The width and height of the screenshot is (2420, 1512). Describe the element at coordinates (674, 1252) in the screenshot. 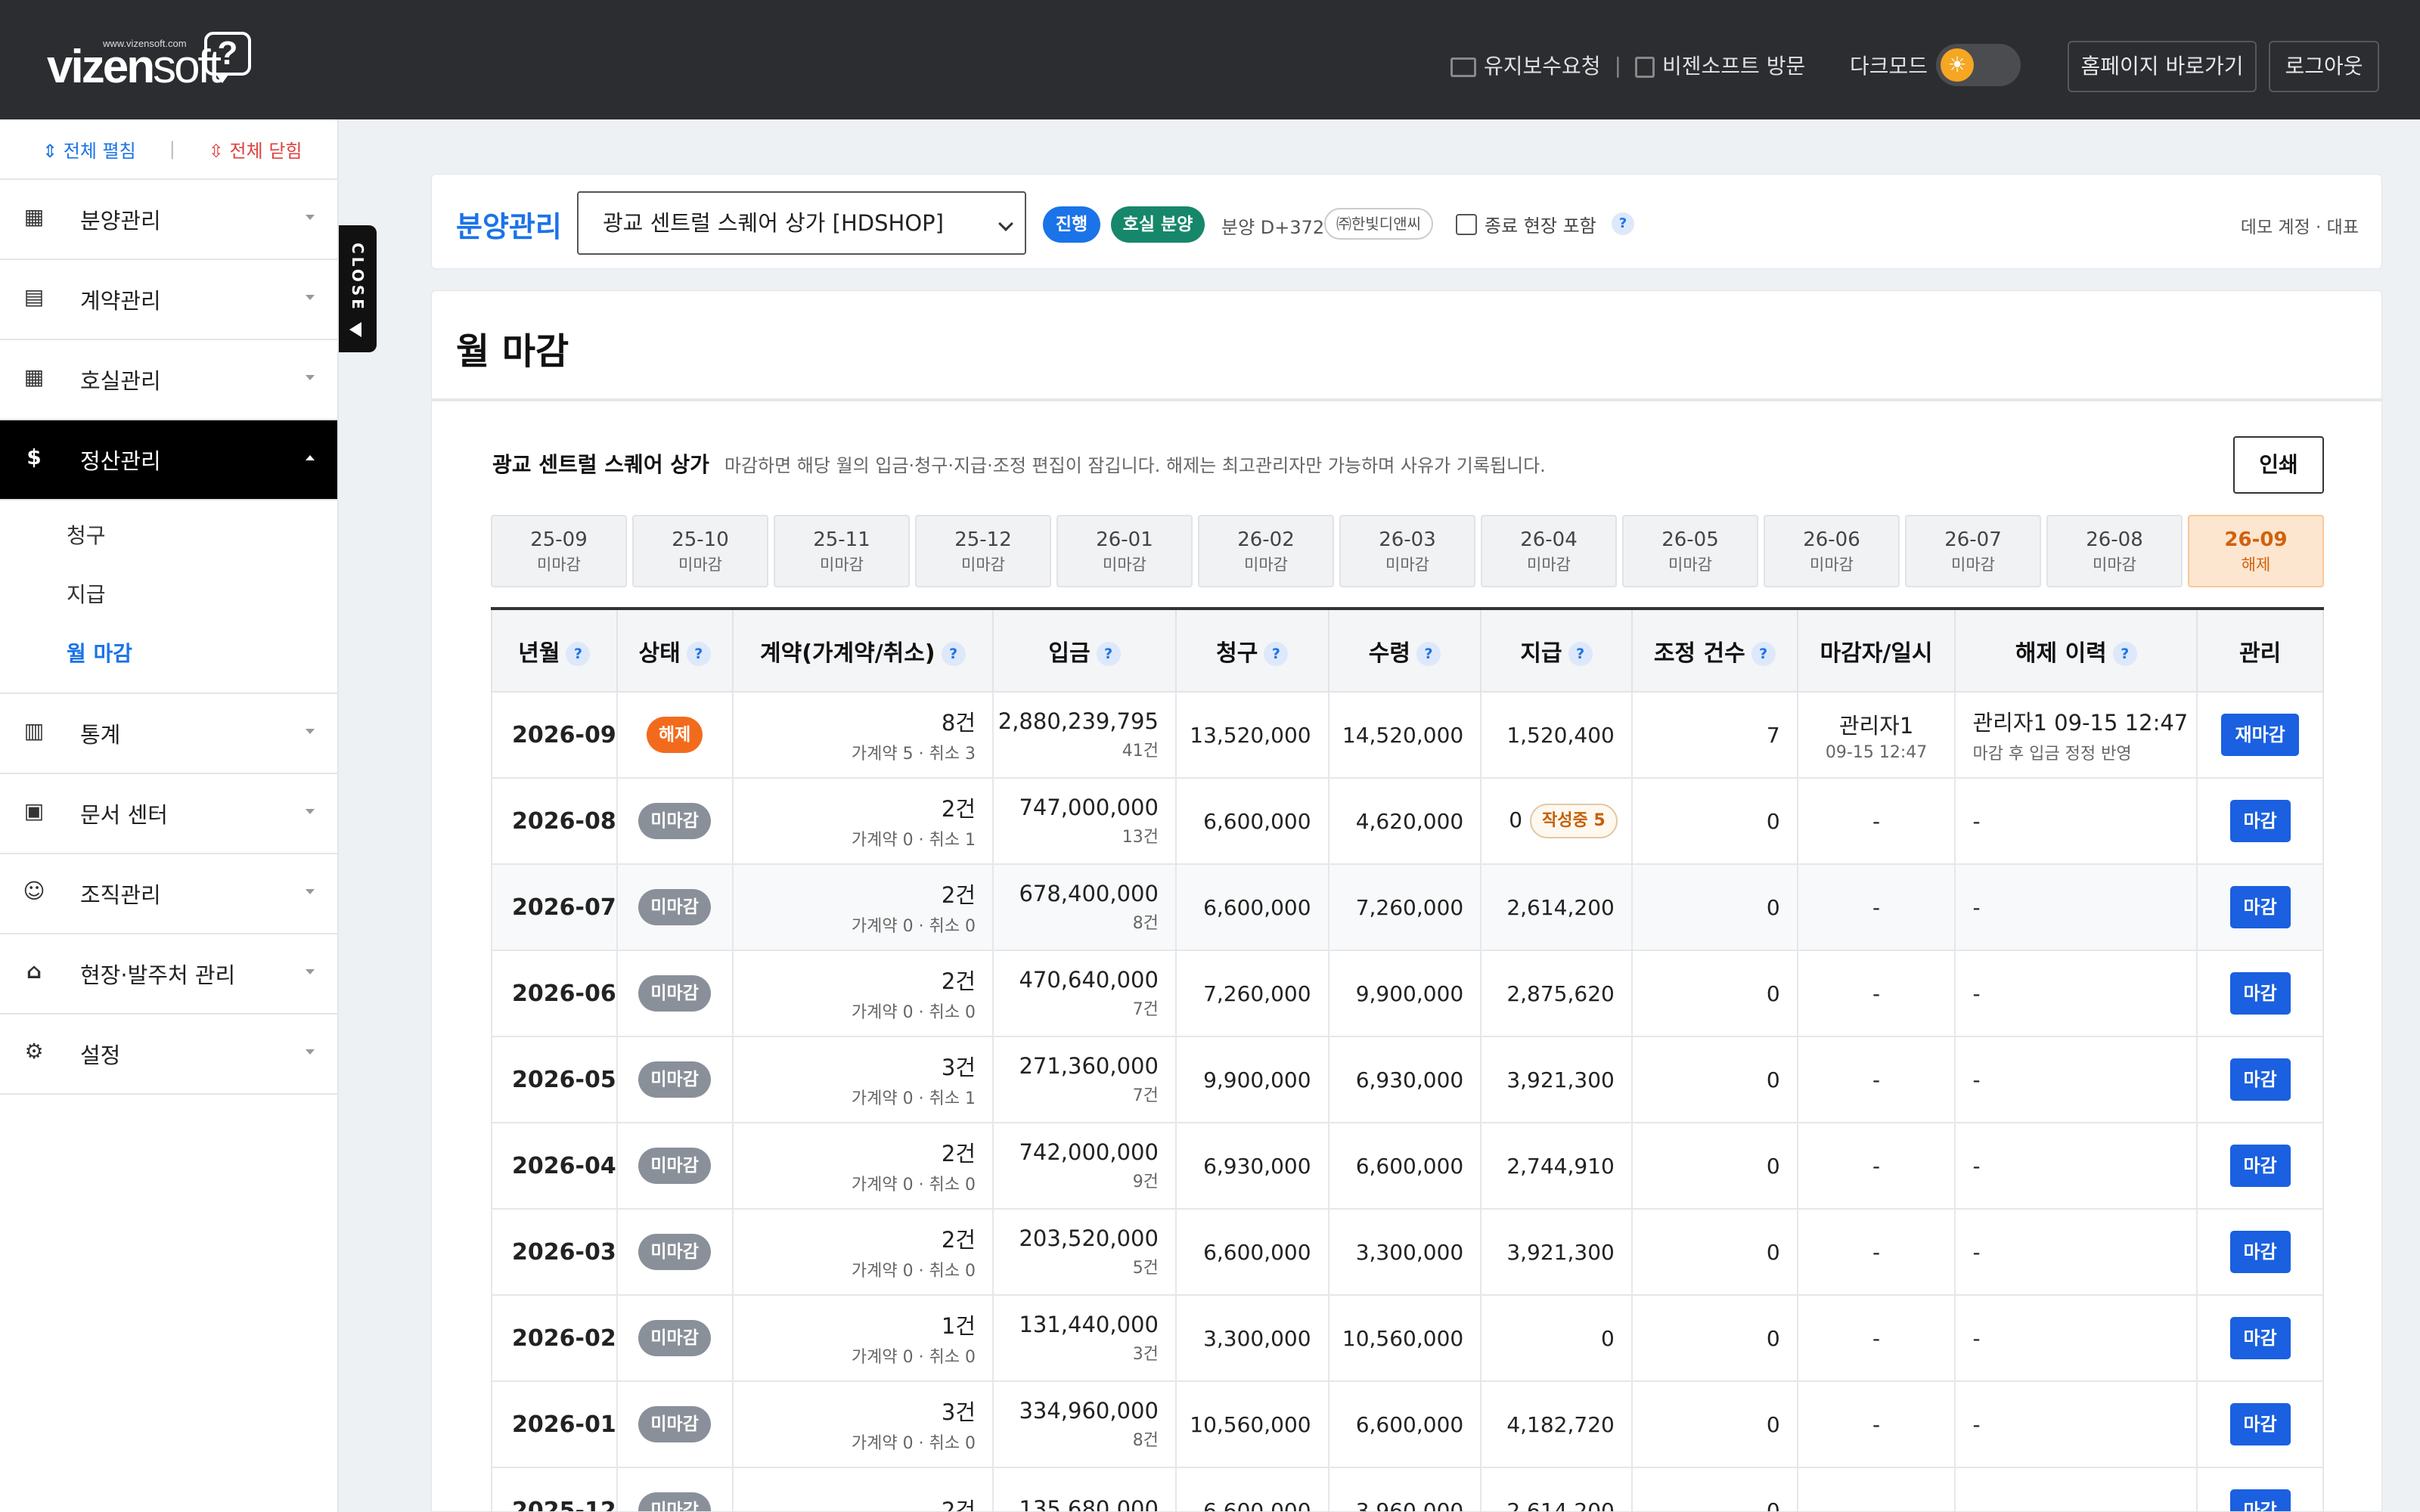

I see `status-badge: 미마감` at that location.